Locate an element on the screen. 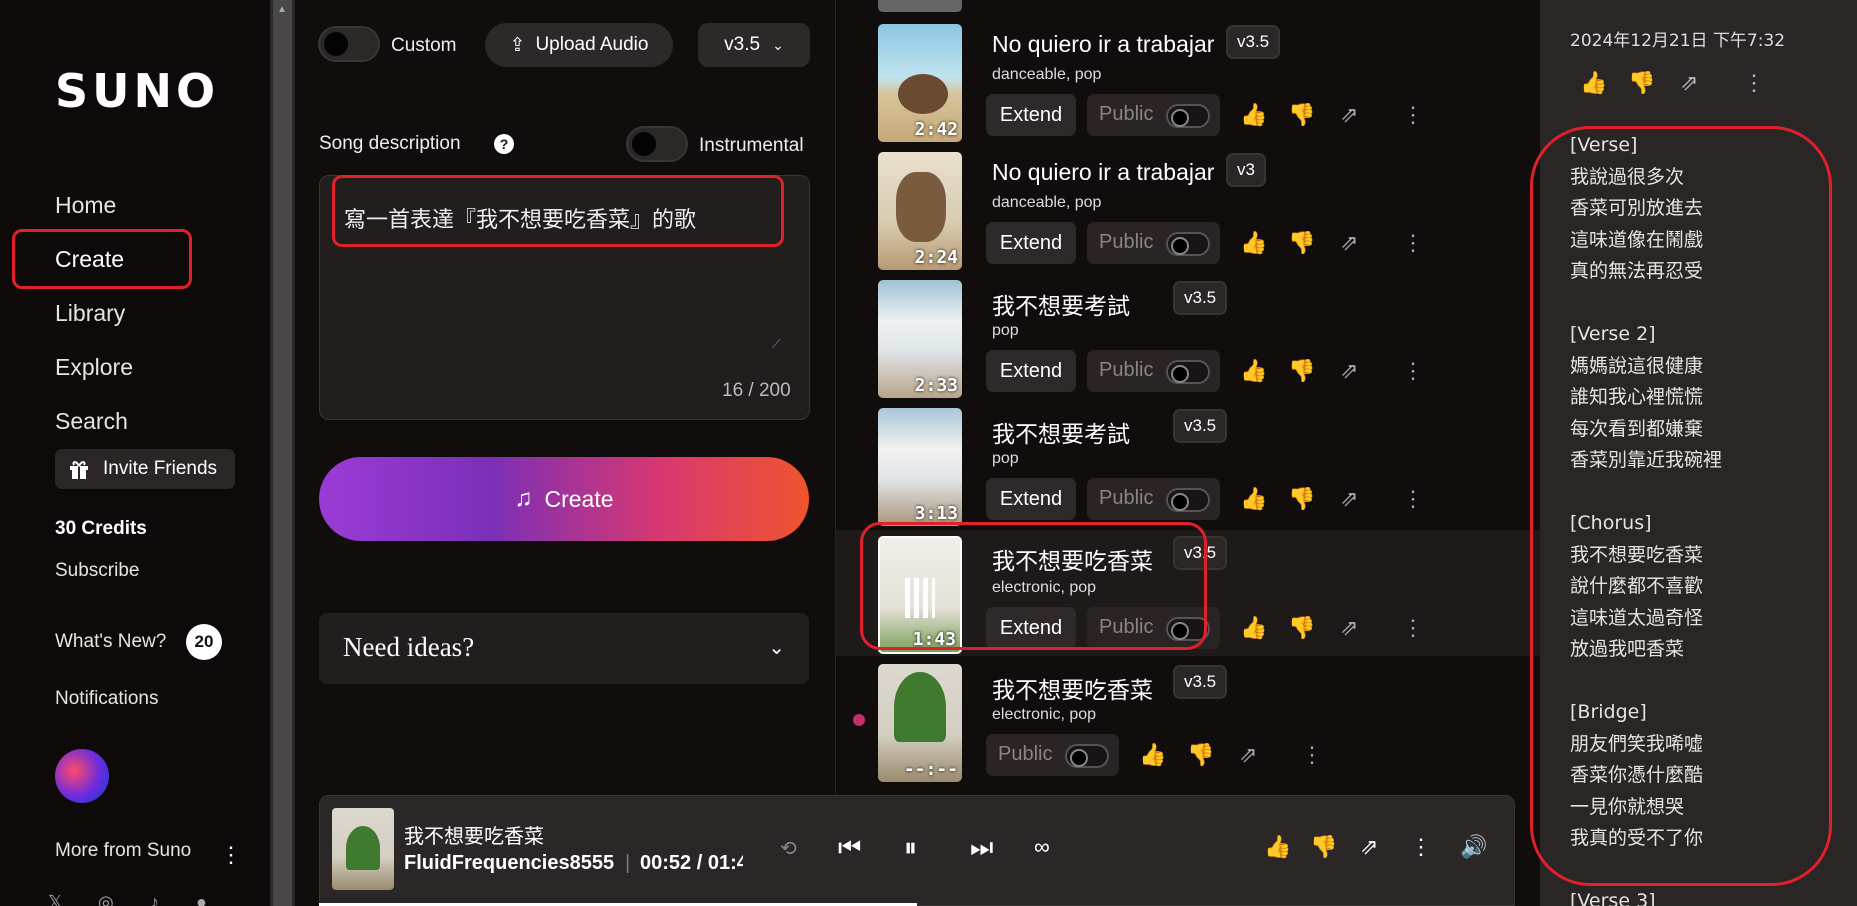 This screenshot has height=906, width=1857. upload-audio-button: ⇪ Upload Audio is located at coordinates (579, 45).